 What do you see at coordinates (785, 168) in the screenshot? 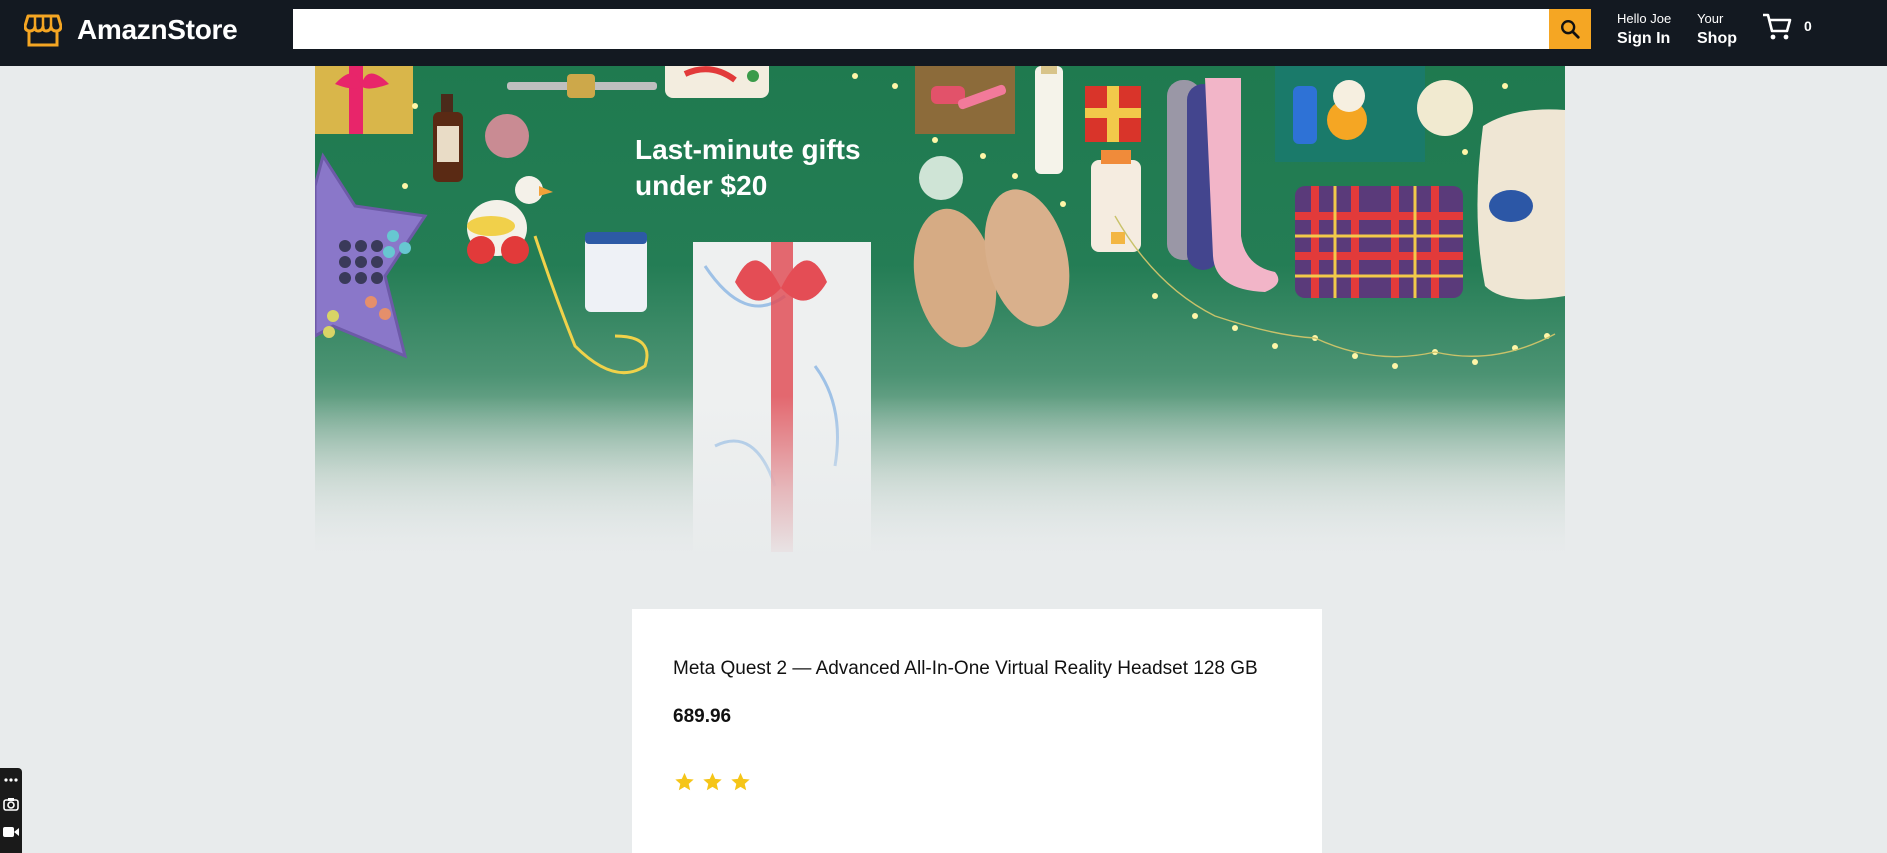
I see `banner-headline: Last-minute gifts under $20` at bounding box center [785, 168].